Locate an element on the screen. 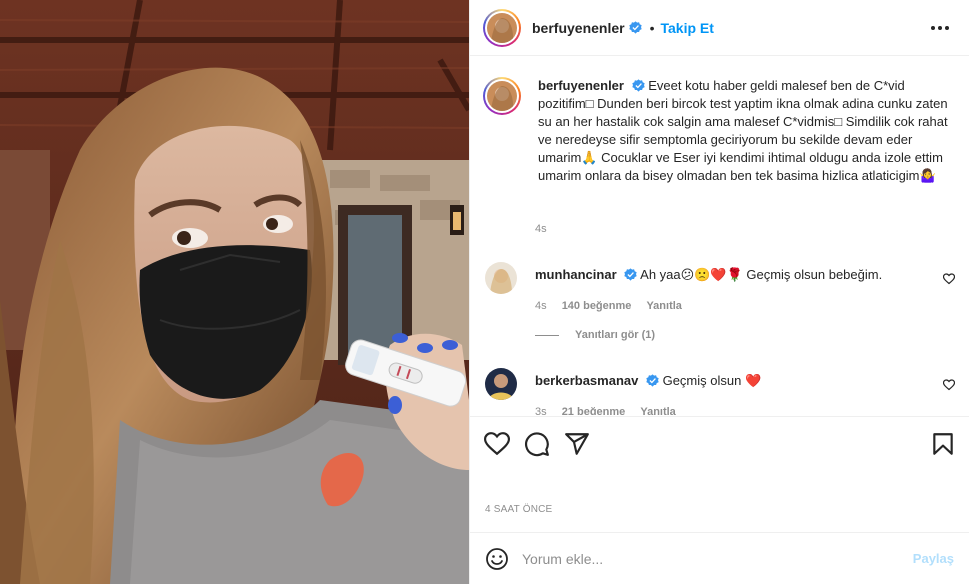 Image resolution: width=969 pixels, height=584 pixels. more-options-icon is located at coordinates (940, 28).